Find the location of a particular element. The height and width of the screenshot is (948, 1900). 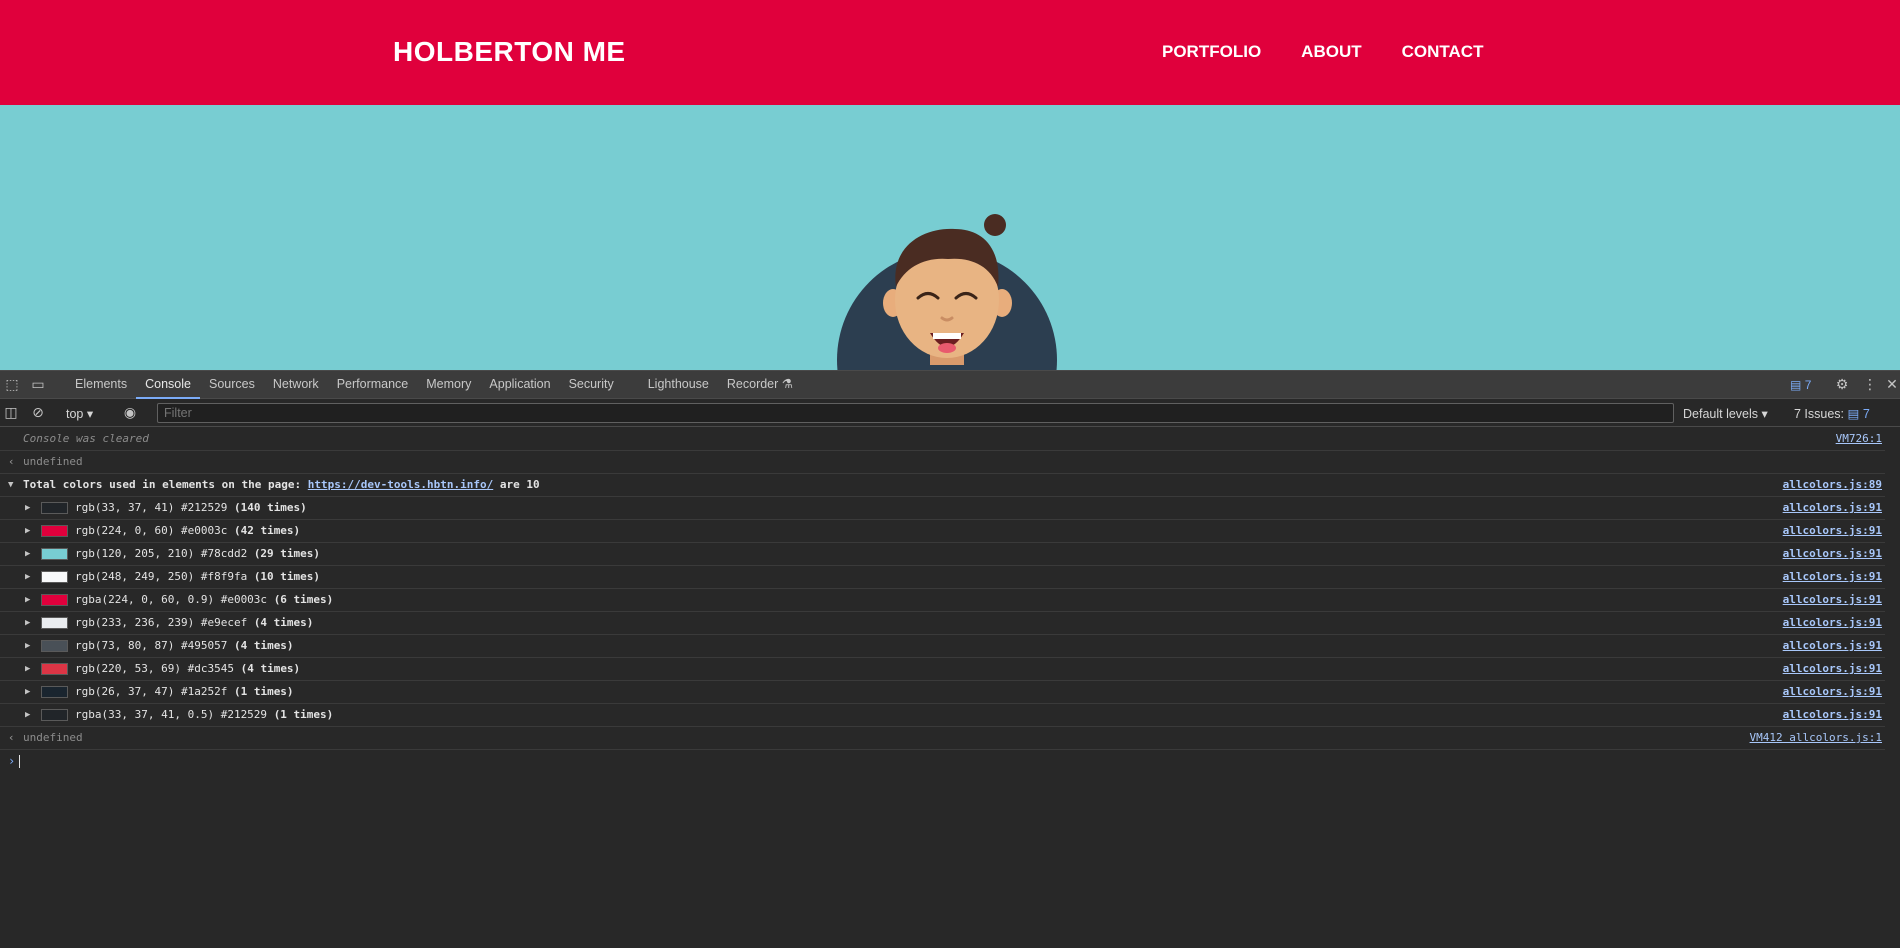

issues-count: 7 Issues: ▤ 7 is located at coordinates (1832, 413).